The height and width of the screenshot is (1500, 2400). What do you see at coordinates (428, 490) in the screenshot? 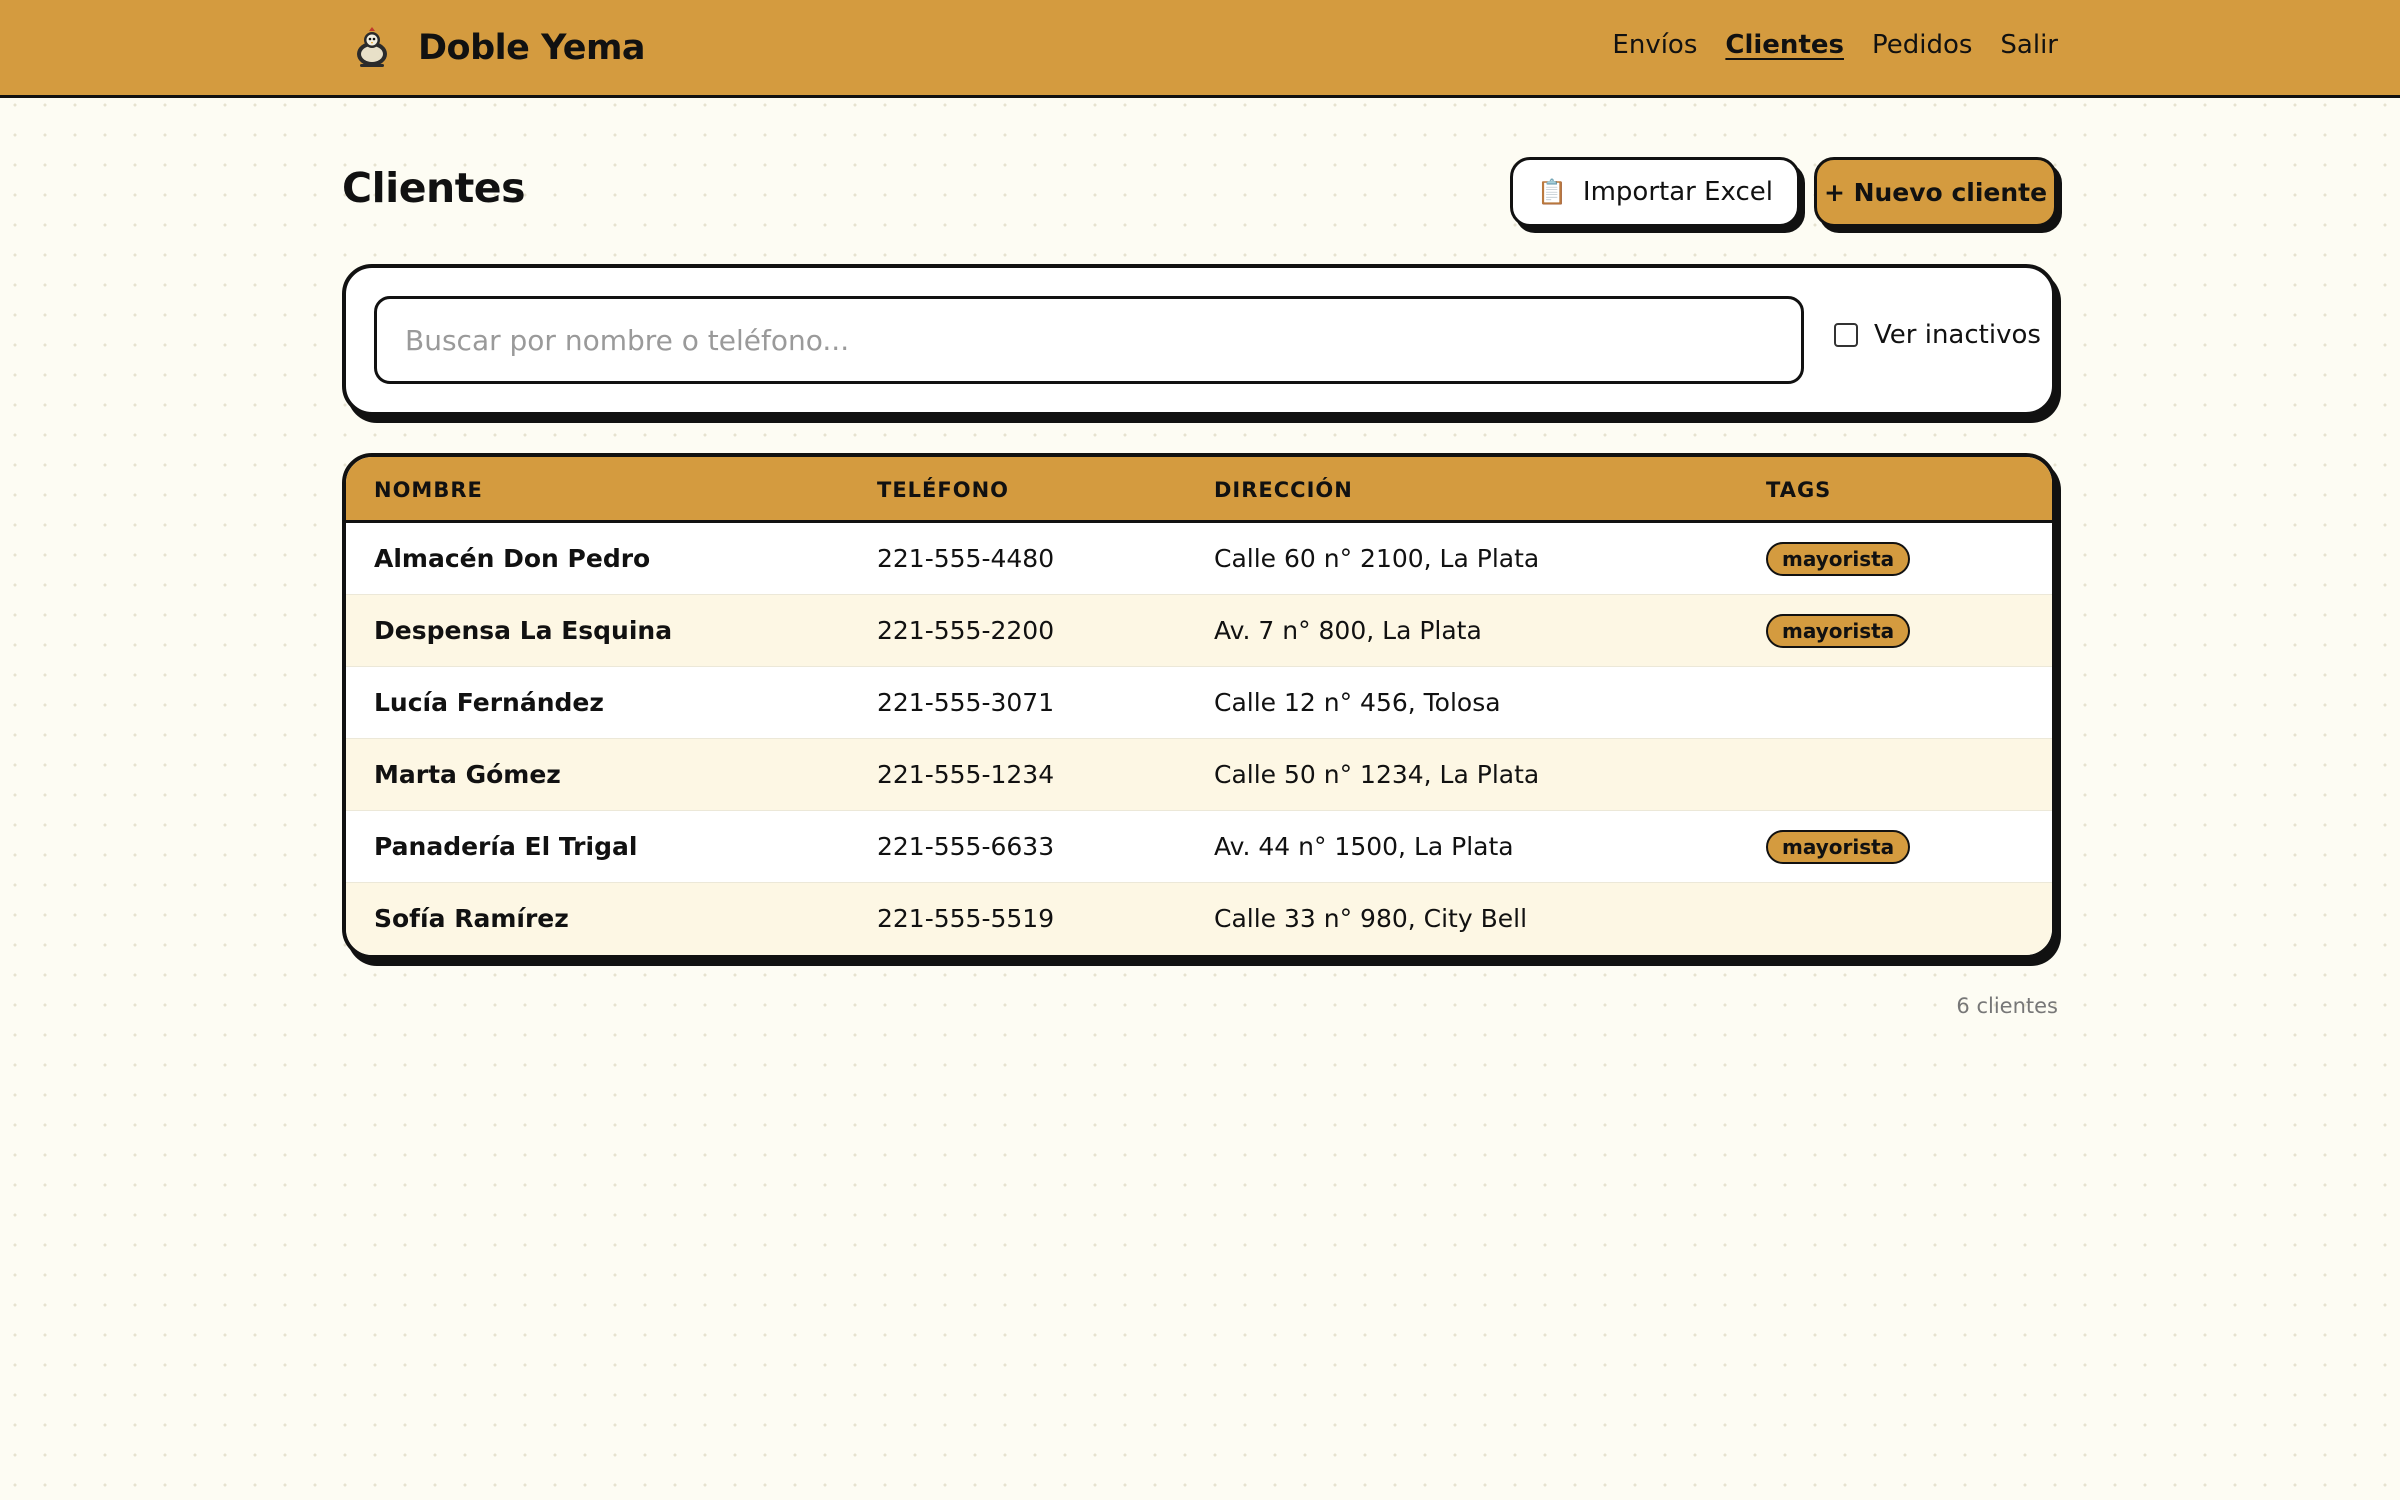
I see `column-header-name: NOMBRE` at bounding box center [428, 490].